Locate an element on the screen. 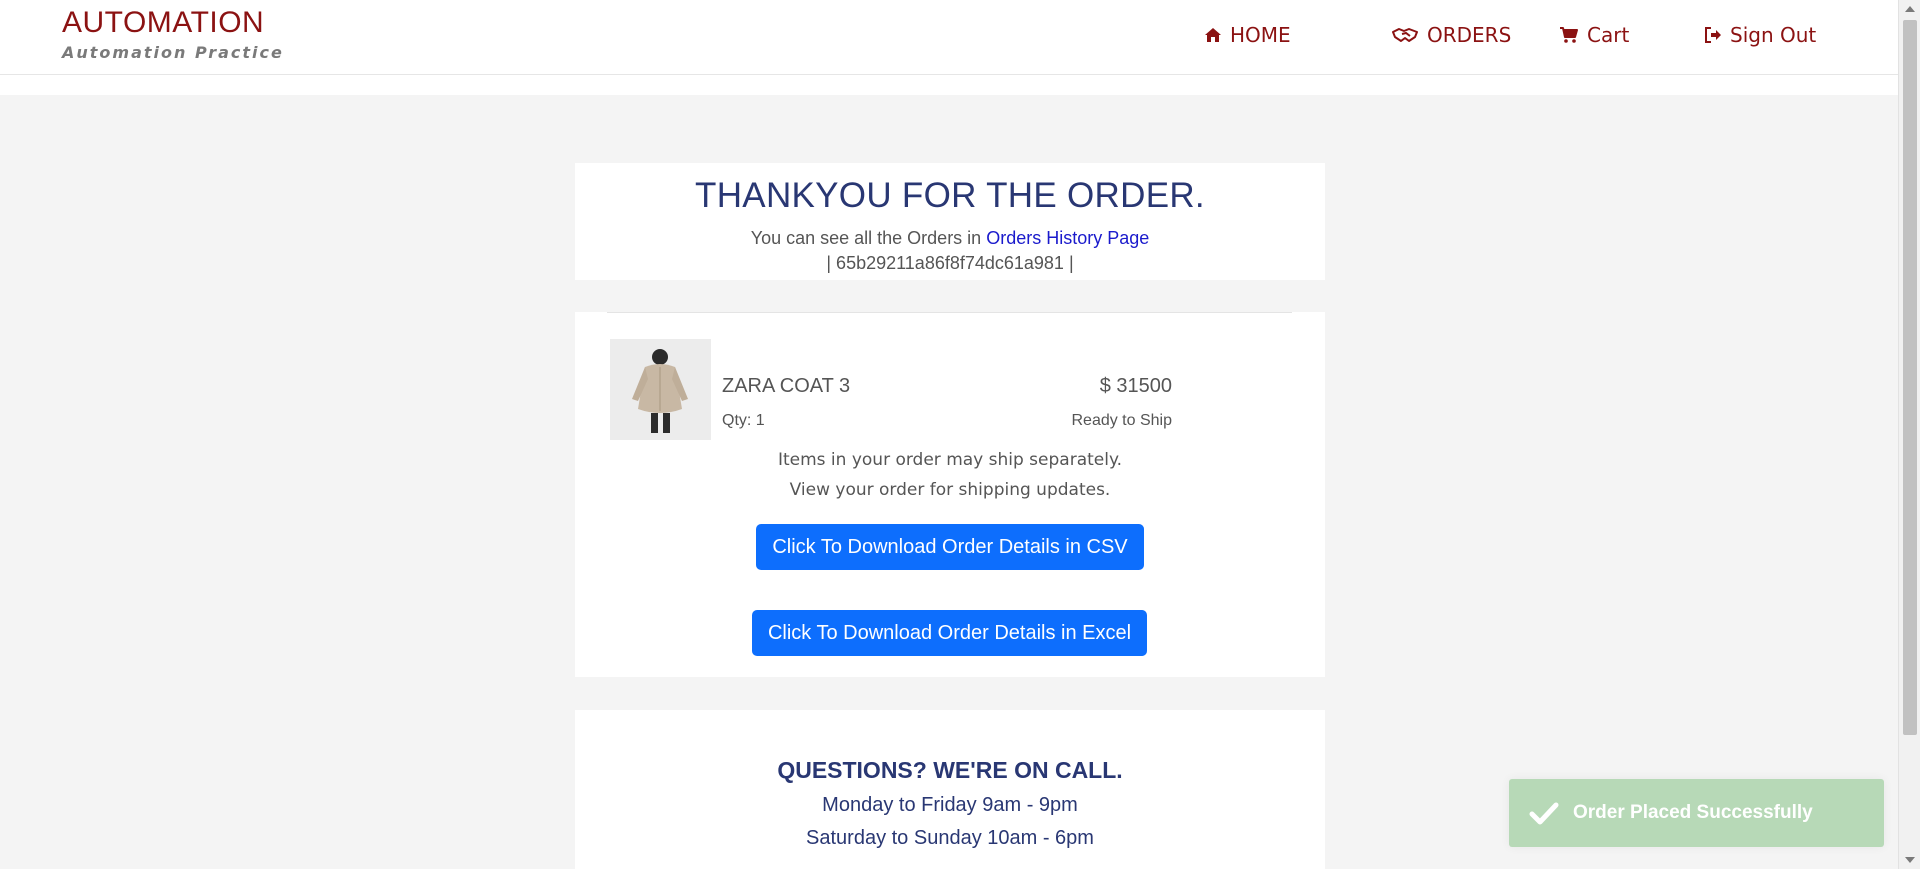 This screenshot has height=869, width=1920. nav-home-link: HOME is located at coordinates (1247, 35).